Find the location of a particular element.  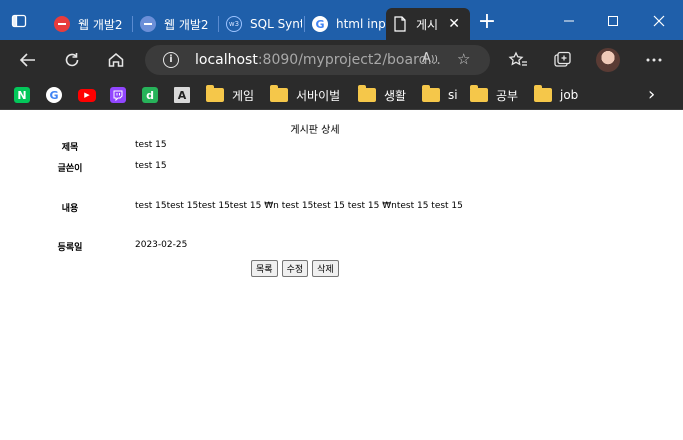

naver-icon: N is located at coordinates (22, 95).